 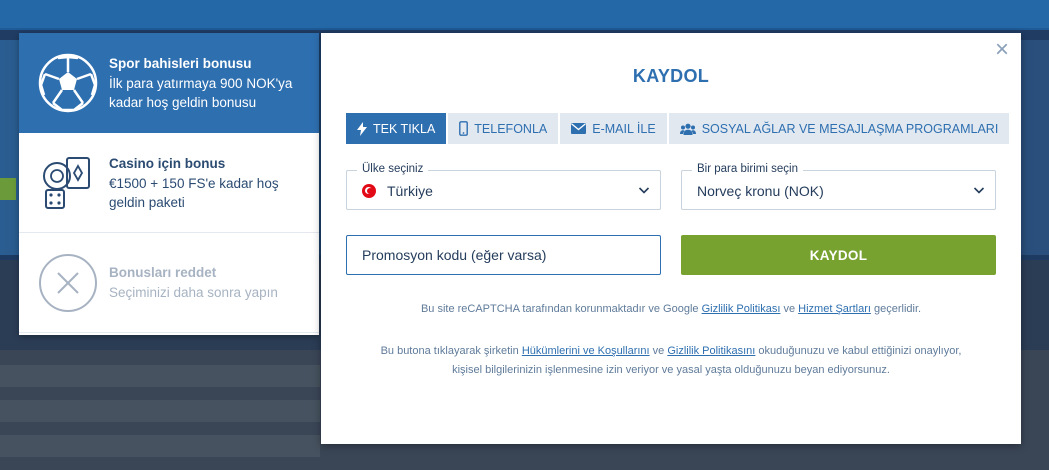 I want to click on country-label: Ülke seçiniz, so click(x=393, y=169).